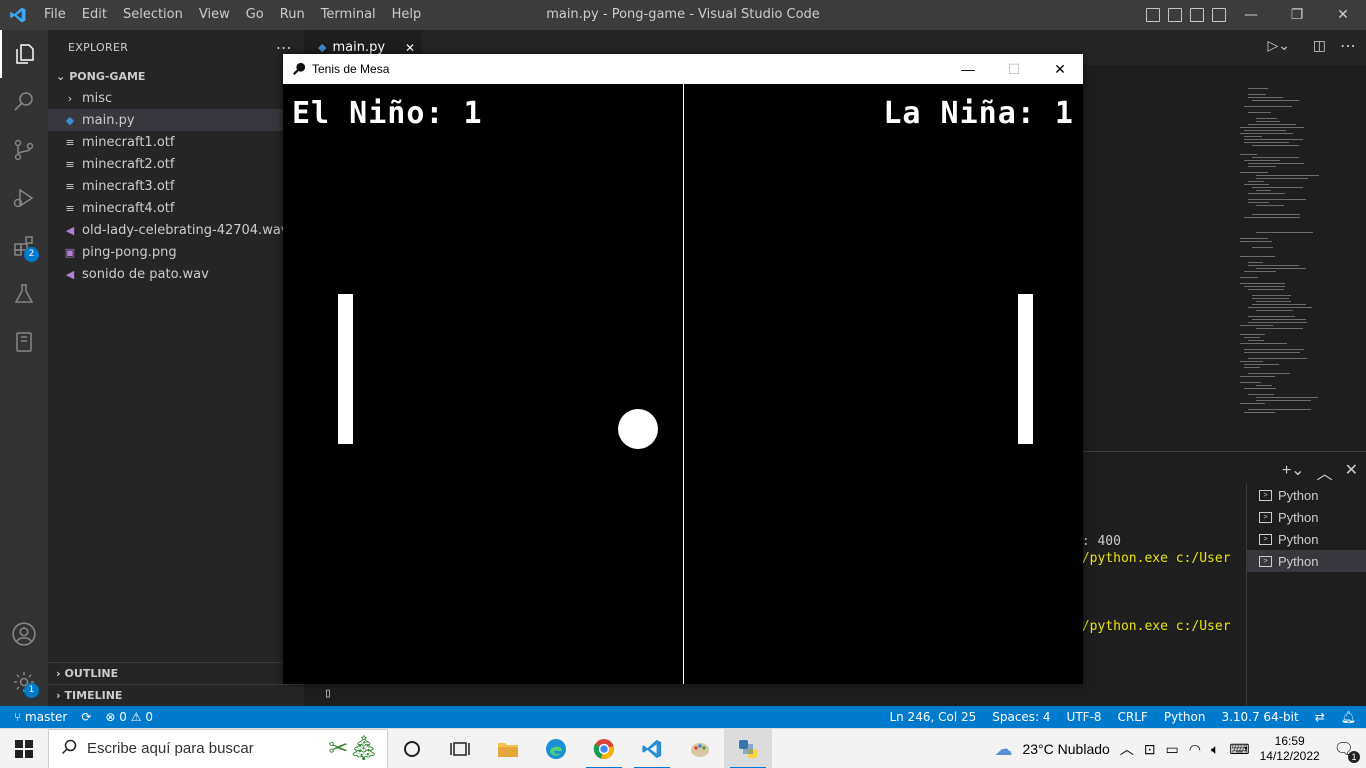 The height and width of the screenshot is (768, 1366). What do you see at coordinates (1195, 749) in the screenshot?
I see `wifi-icon: ◠` at bounding box center [1195, 749].